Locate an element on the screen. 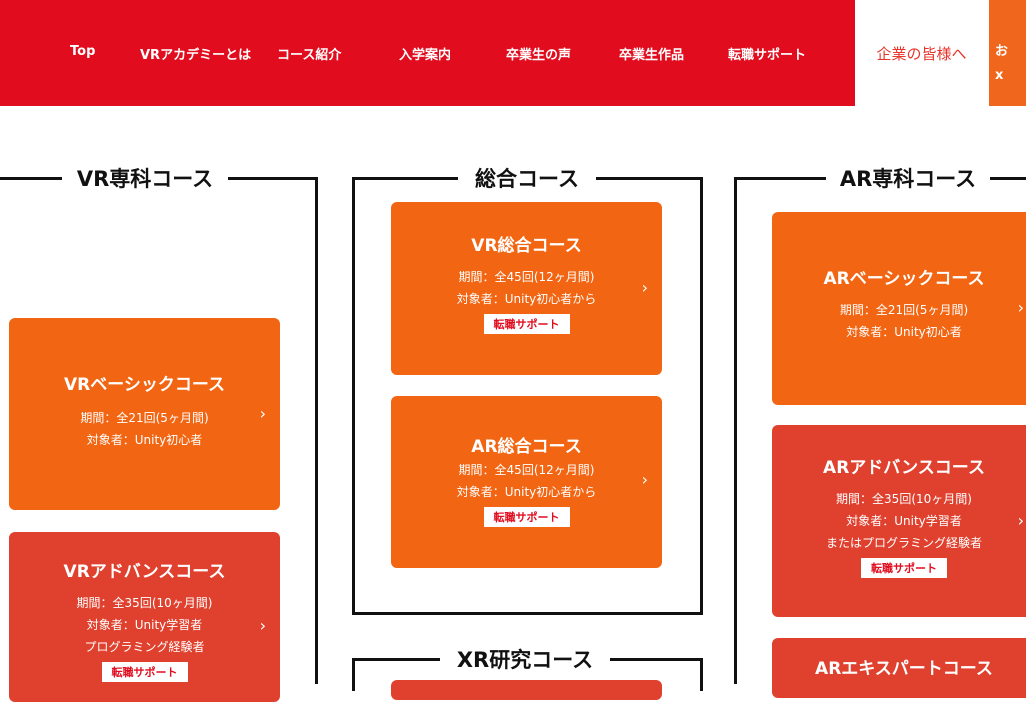  card-title: VRアドバンスコース is located at coordinates (144, 572).